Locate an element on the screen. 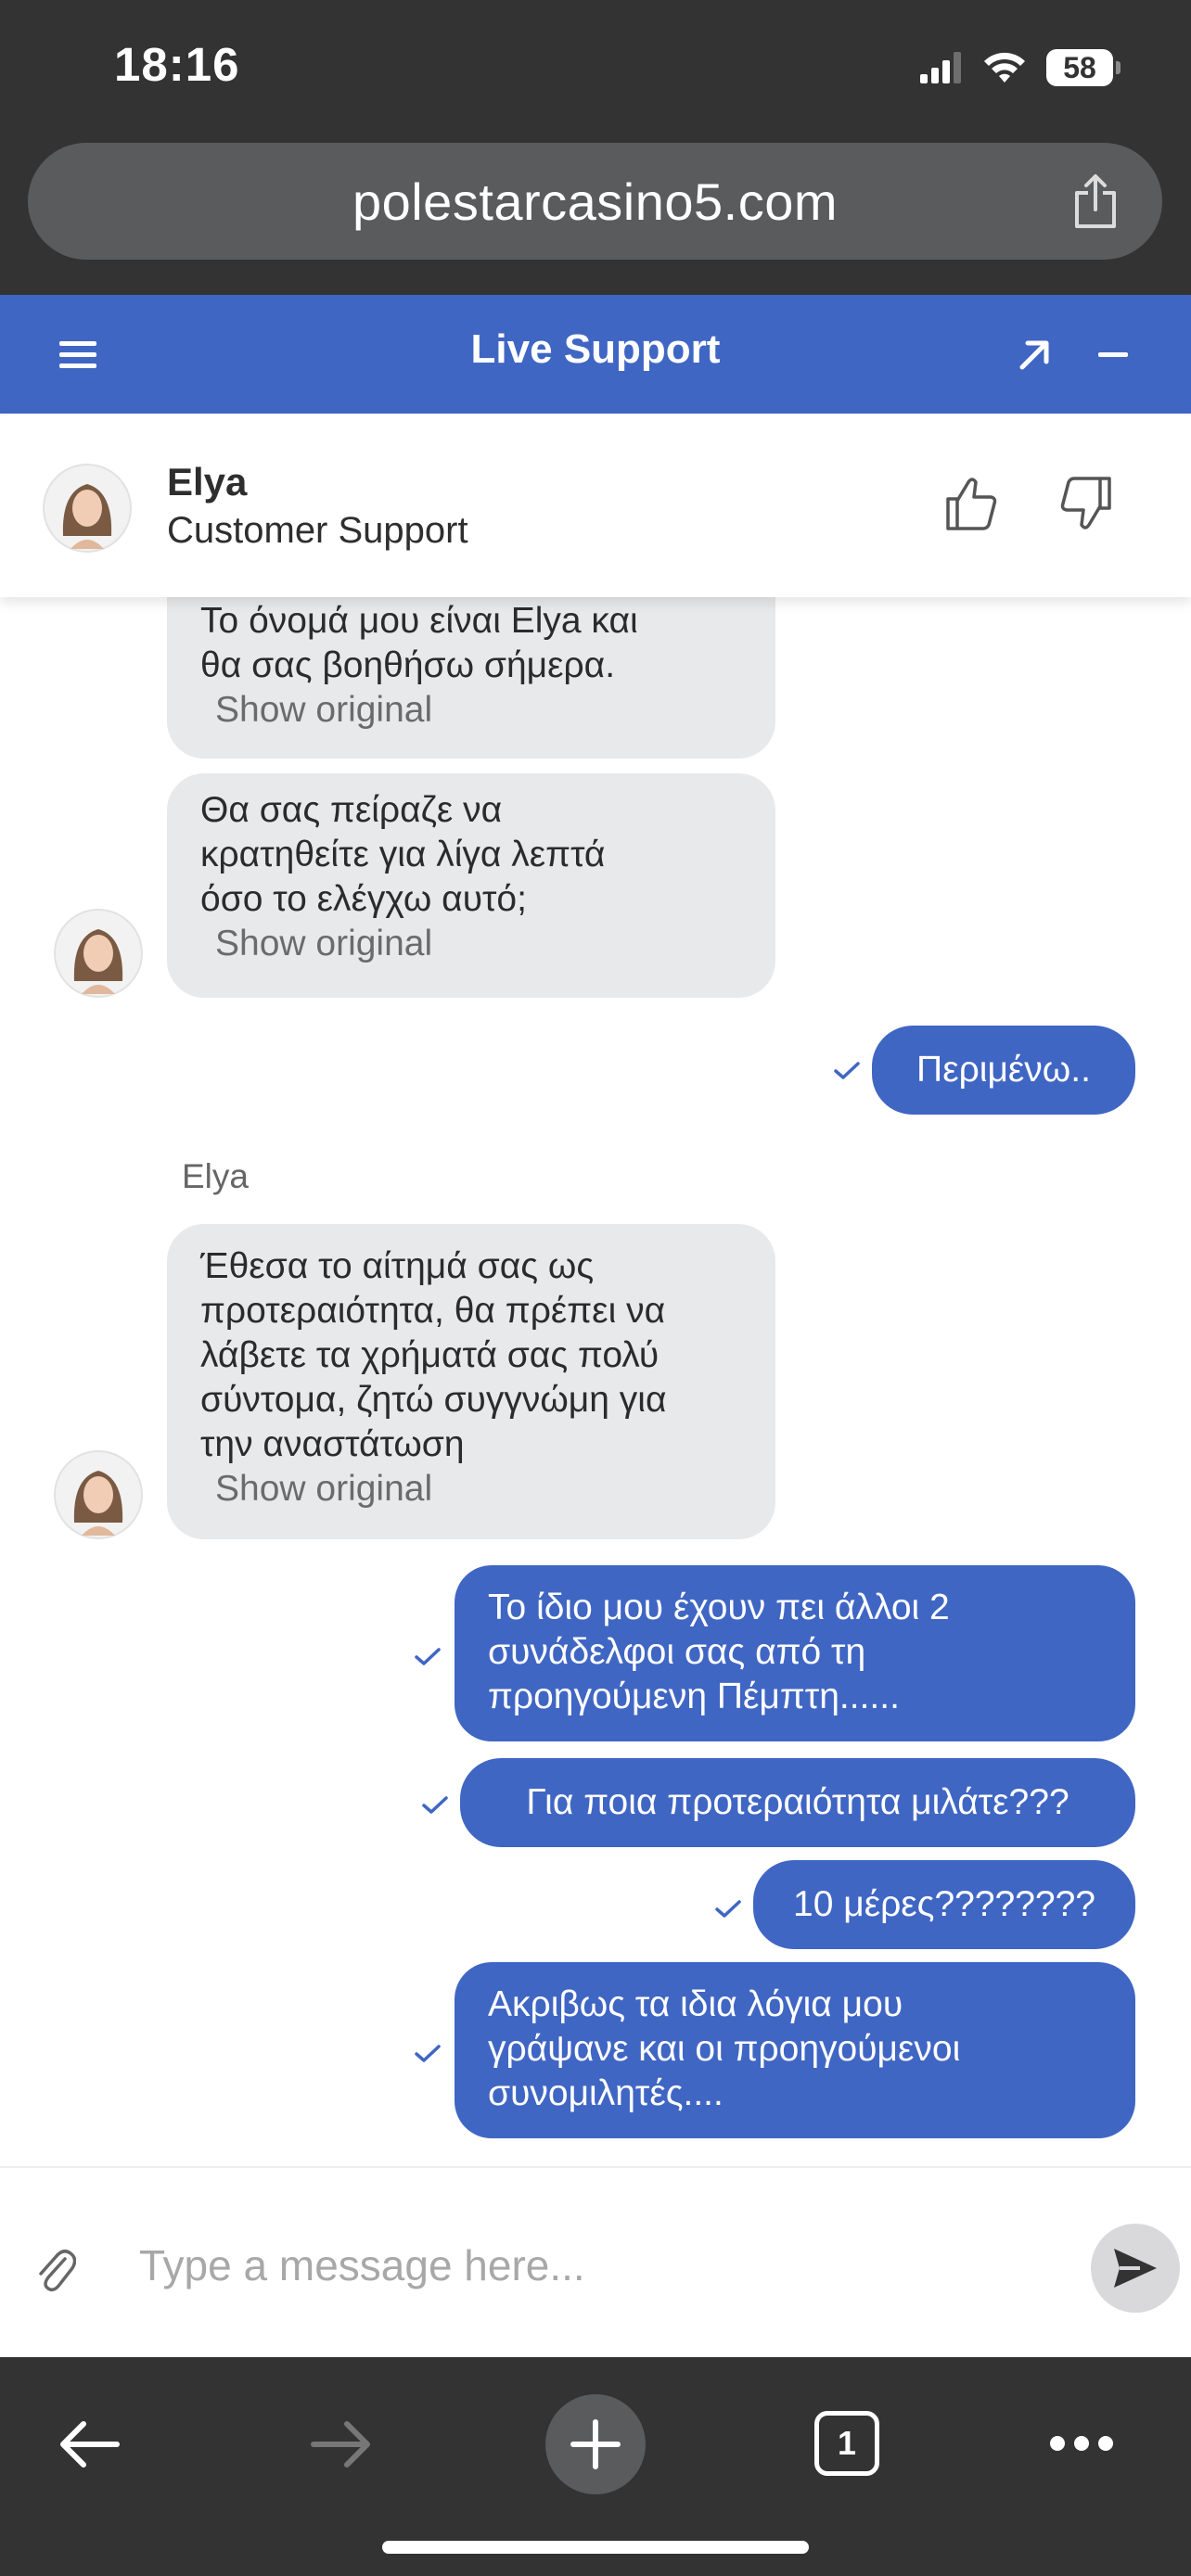  agent-info-bar: Elya Customer Support is located at coordinates (595, 505).